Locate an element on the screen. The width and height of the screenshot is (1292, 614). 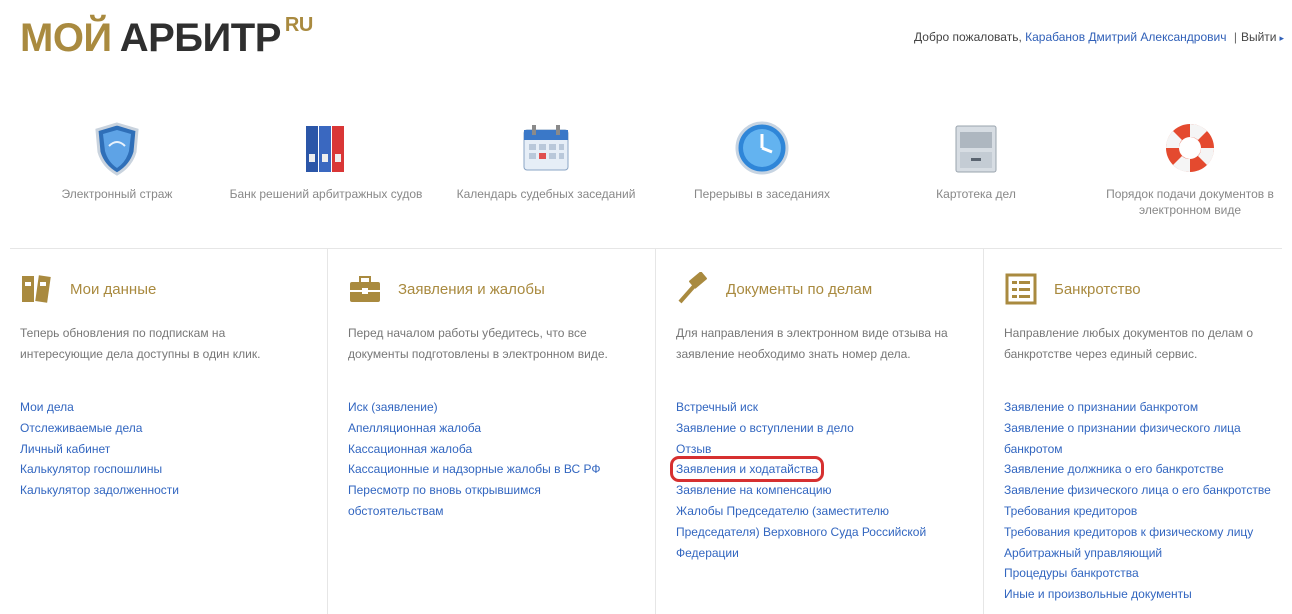
link: Заявление о вступлении в дело is located at coordinates (765, 428).